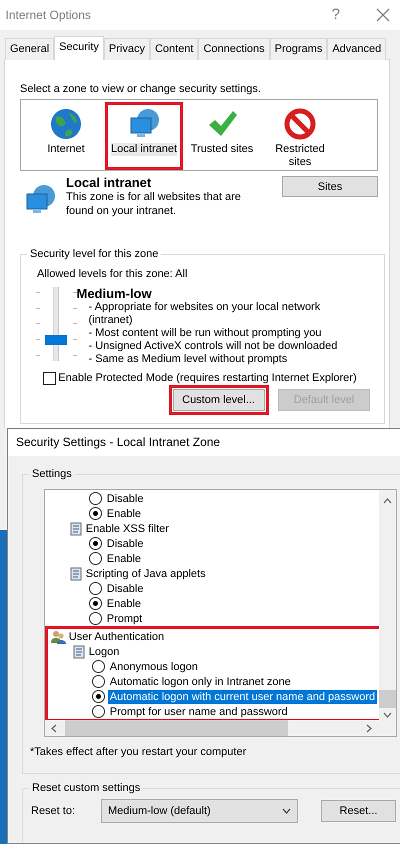  Describe the element at coordinates (58, 637) in the screenshot. I see `users-icon` at that location.